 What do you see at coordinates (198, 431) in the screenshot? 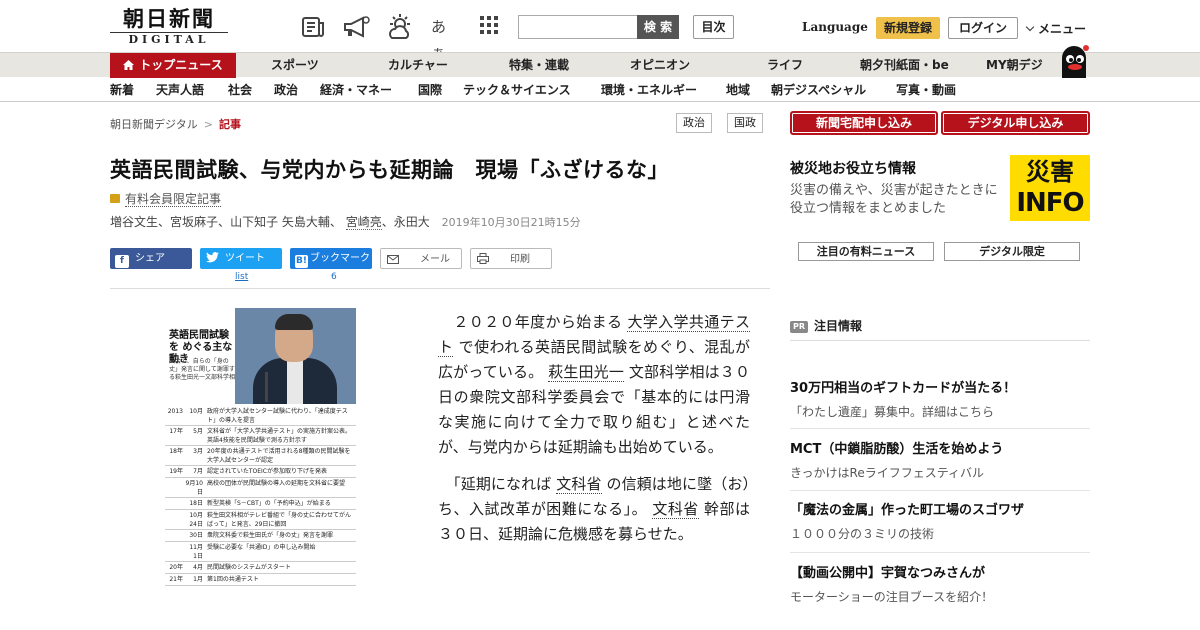
I see `timeline-date: 5月` at bounding box center [198, 431].